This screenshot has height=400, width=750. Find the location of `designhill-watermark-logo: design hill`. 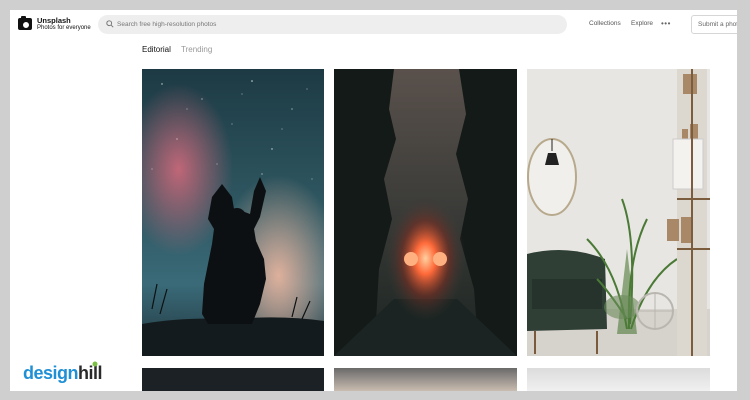

designhill-watermark-logo: design hill is located at coordinates (68, 373).